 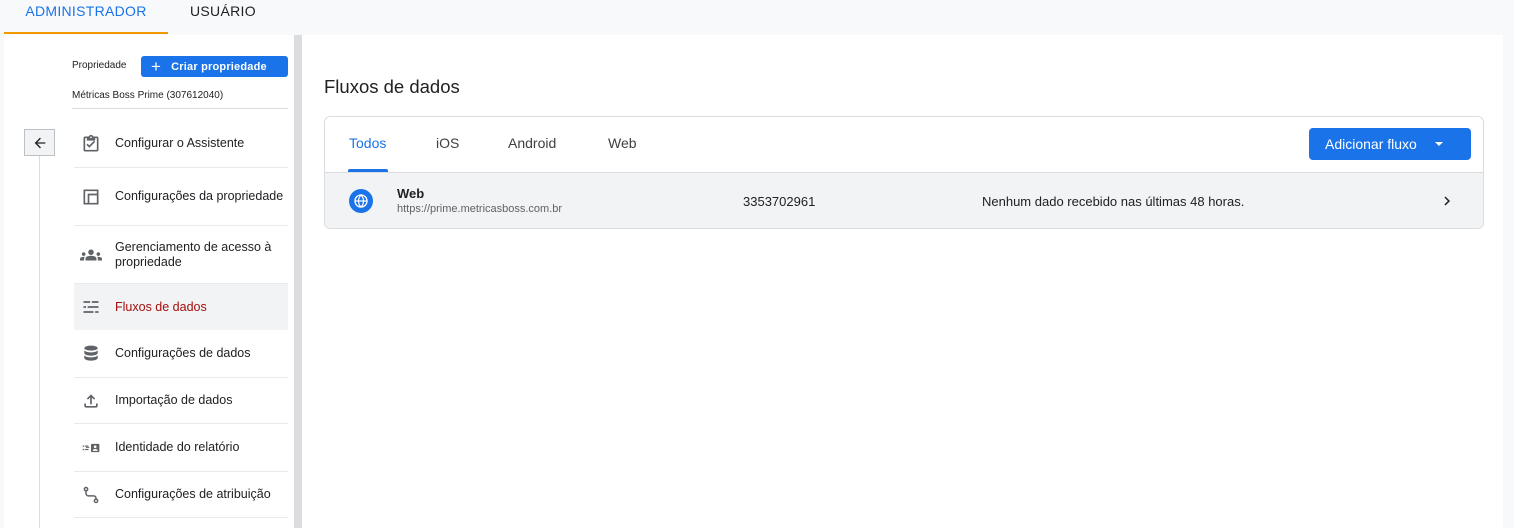 I want to click on plus-icon: +, so click(x=156, y=66).